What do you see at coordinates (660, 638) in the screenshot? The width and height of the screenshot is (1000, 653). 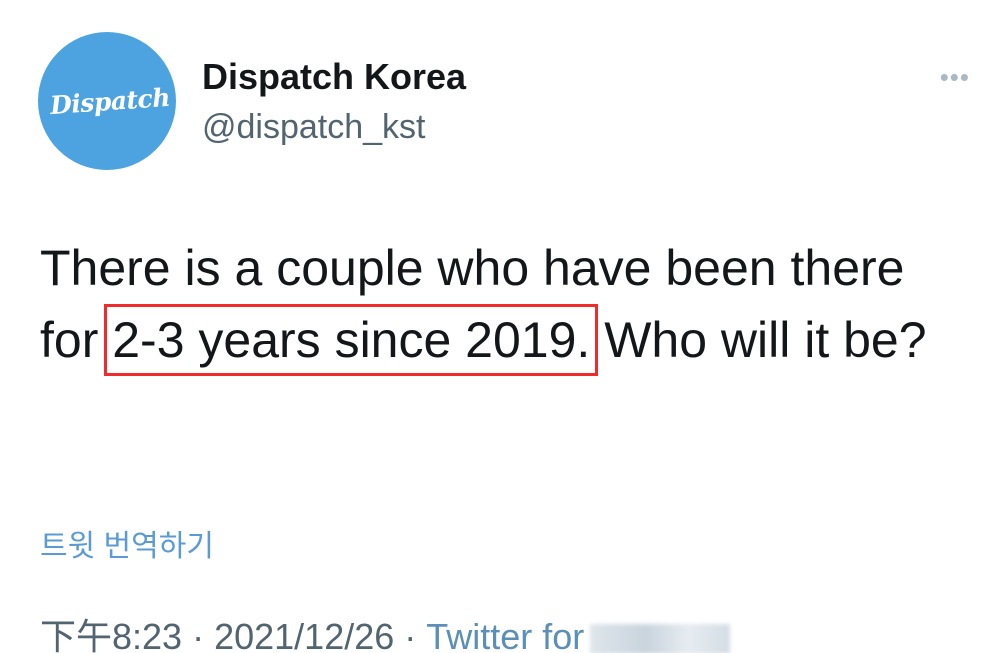 I see `blurred-region` at bounding box center [660, 638].